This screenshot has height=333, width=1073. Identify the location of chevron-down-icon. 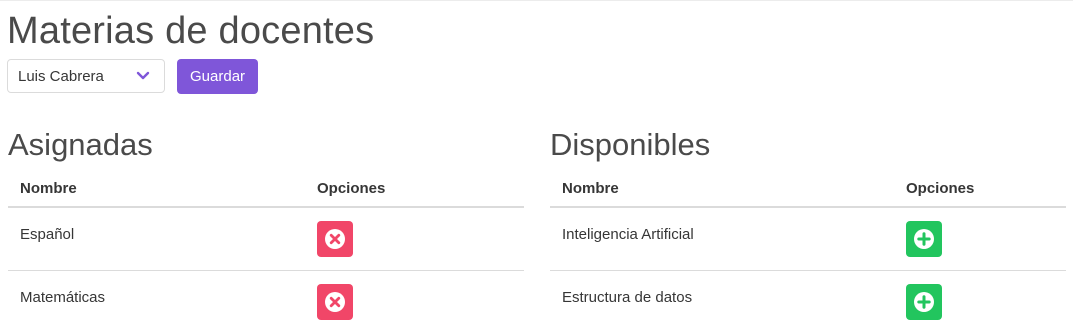
(143, 76).